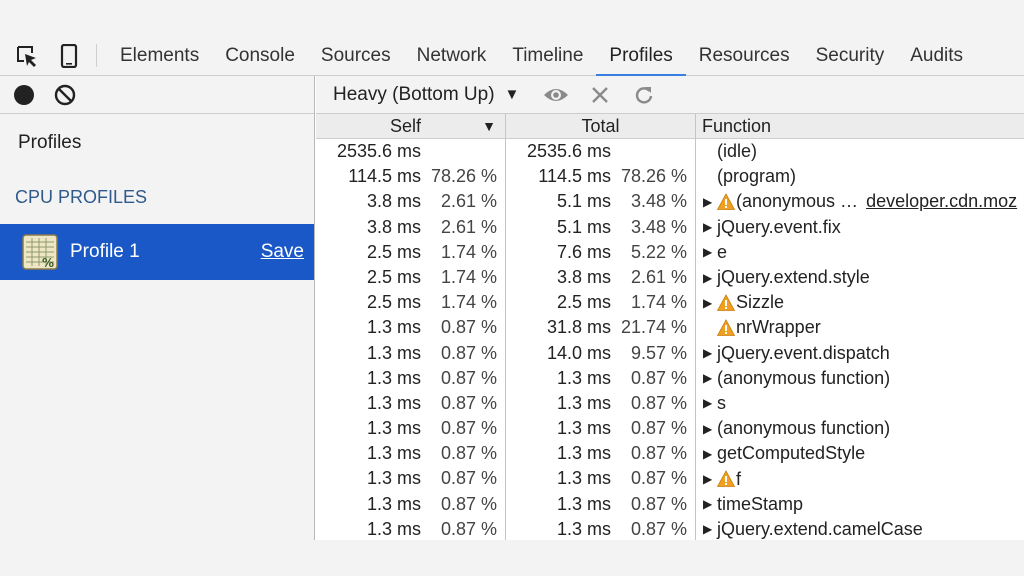 The image size is (1024, 576). Describe the element at coordinates (157, 252) in the screenshot. I see `sidebar-item-profile-1: % Profile 1 Save` at that location.